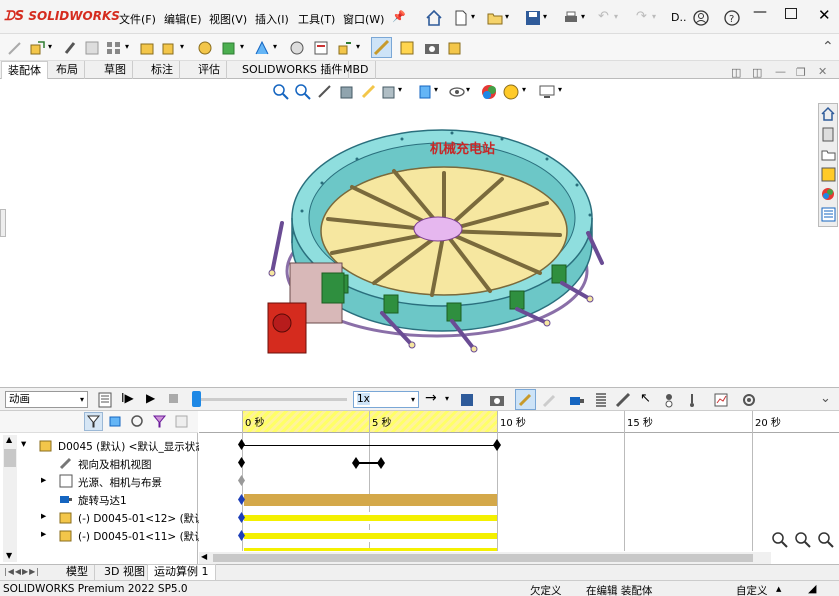 This screenshot has height=596, width=839. I want to click on close-doc-button: ✕, so click(822, 71).